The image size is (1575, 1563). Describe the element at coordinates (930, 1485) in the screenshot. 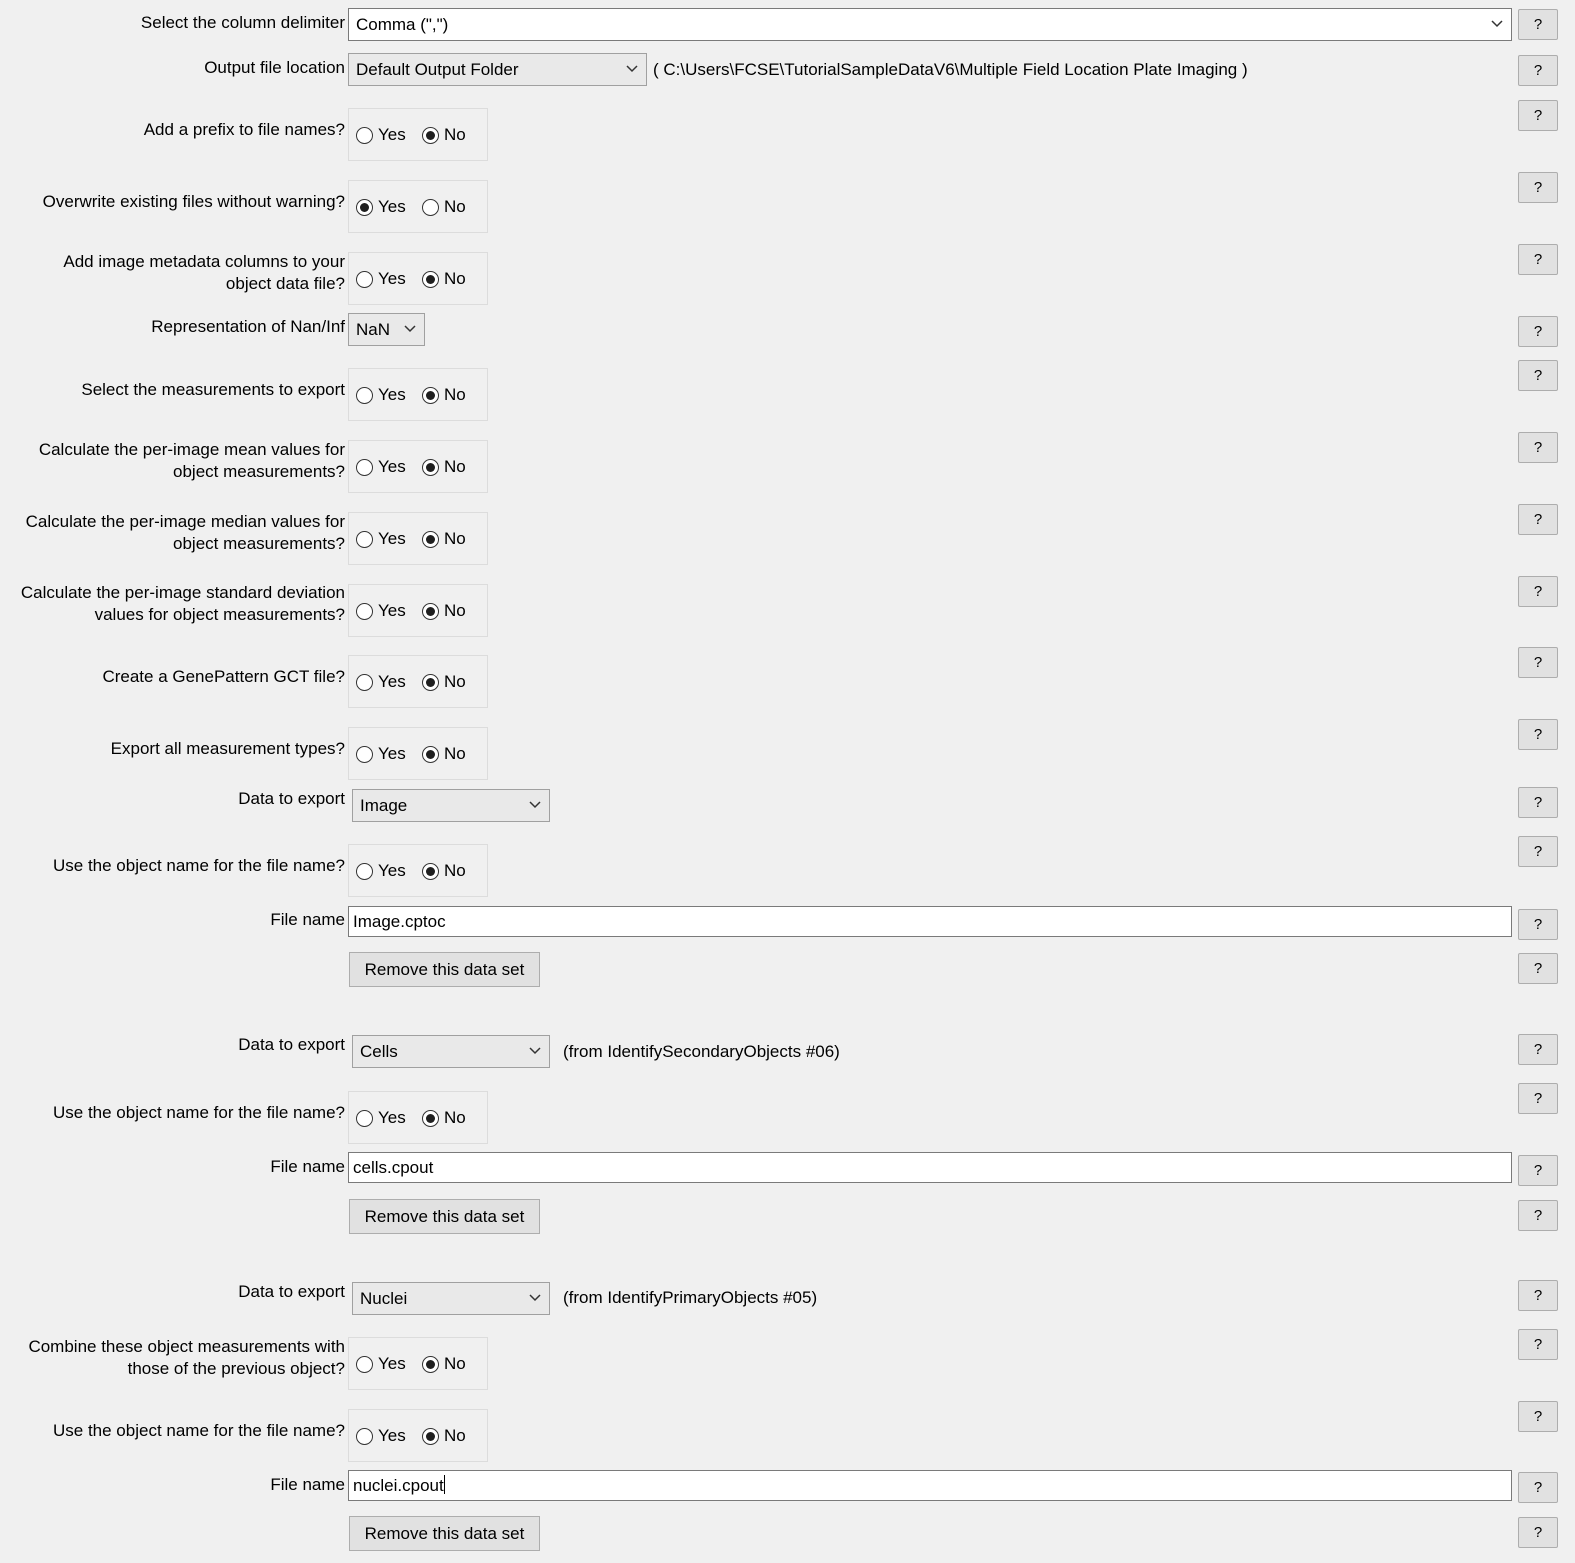

I see `file-name-input: nuclei.cpout` at that location.